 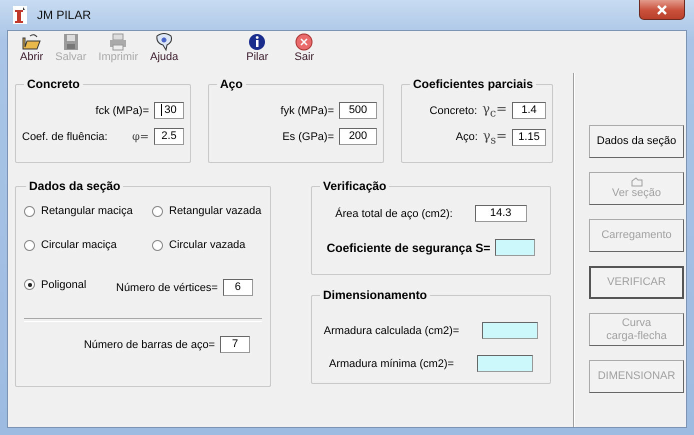 I want to click on folder-icon, so click(x=32, y=42).